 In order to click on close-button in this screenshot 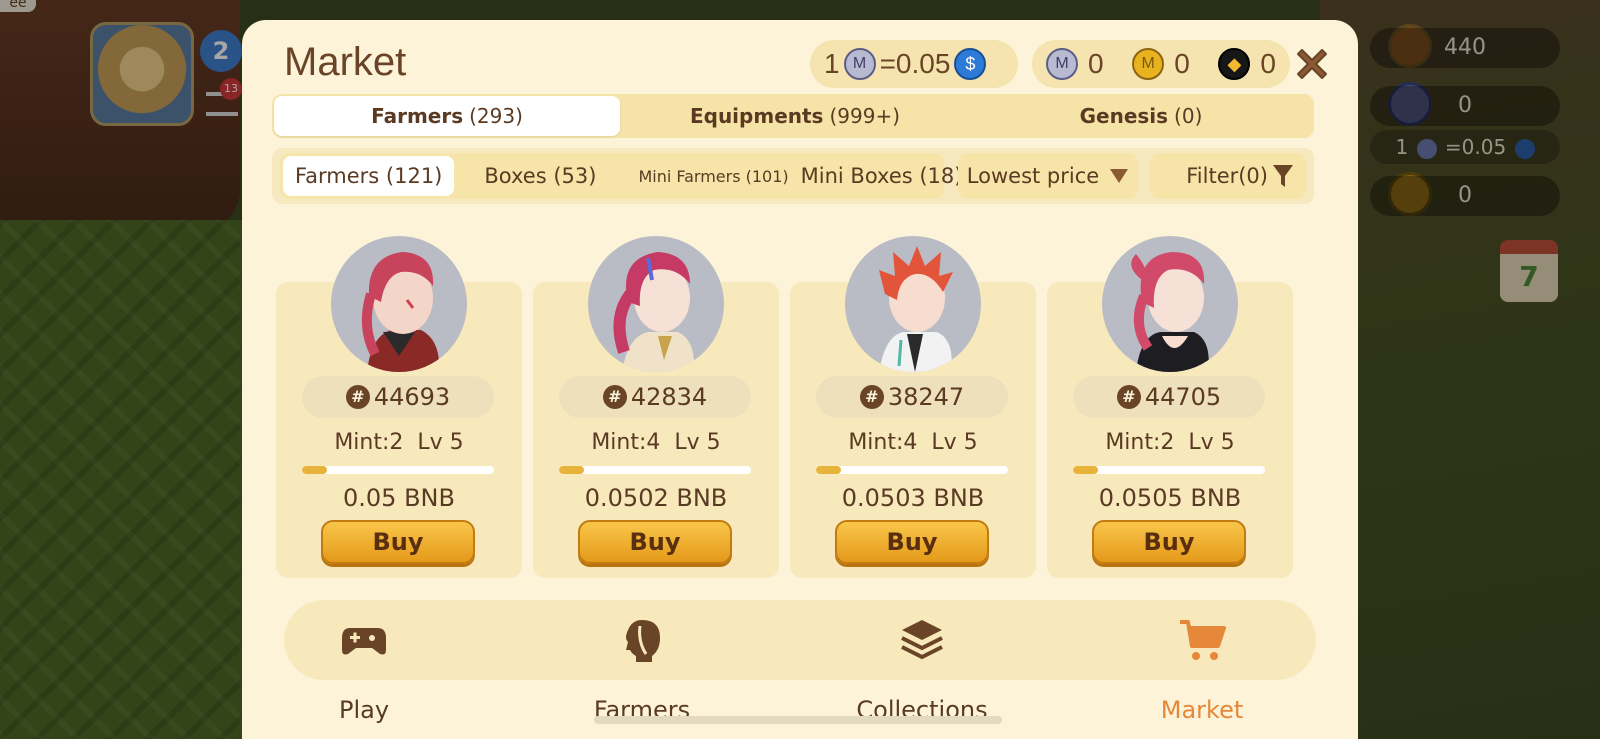, I will do `click(1312, 64)`.